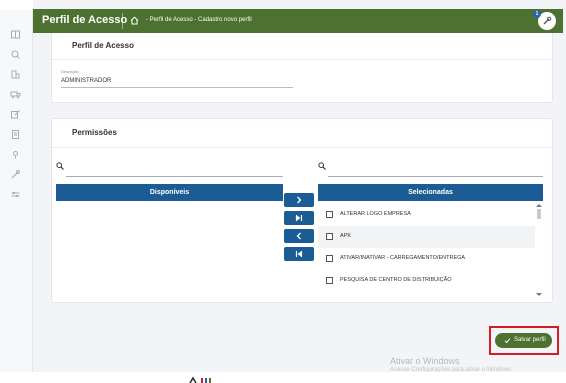  Describe the element at coordinates (15, 94) in the screenshot. I see `truck-icon` at that location.